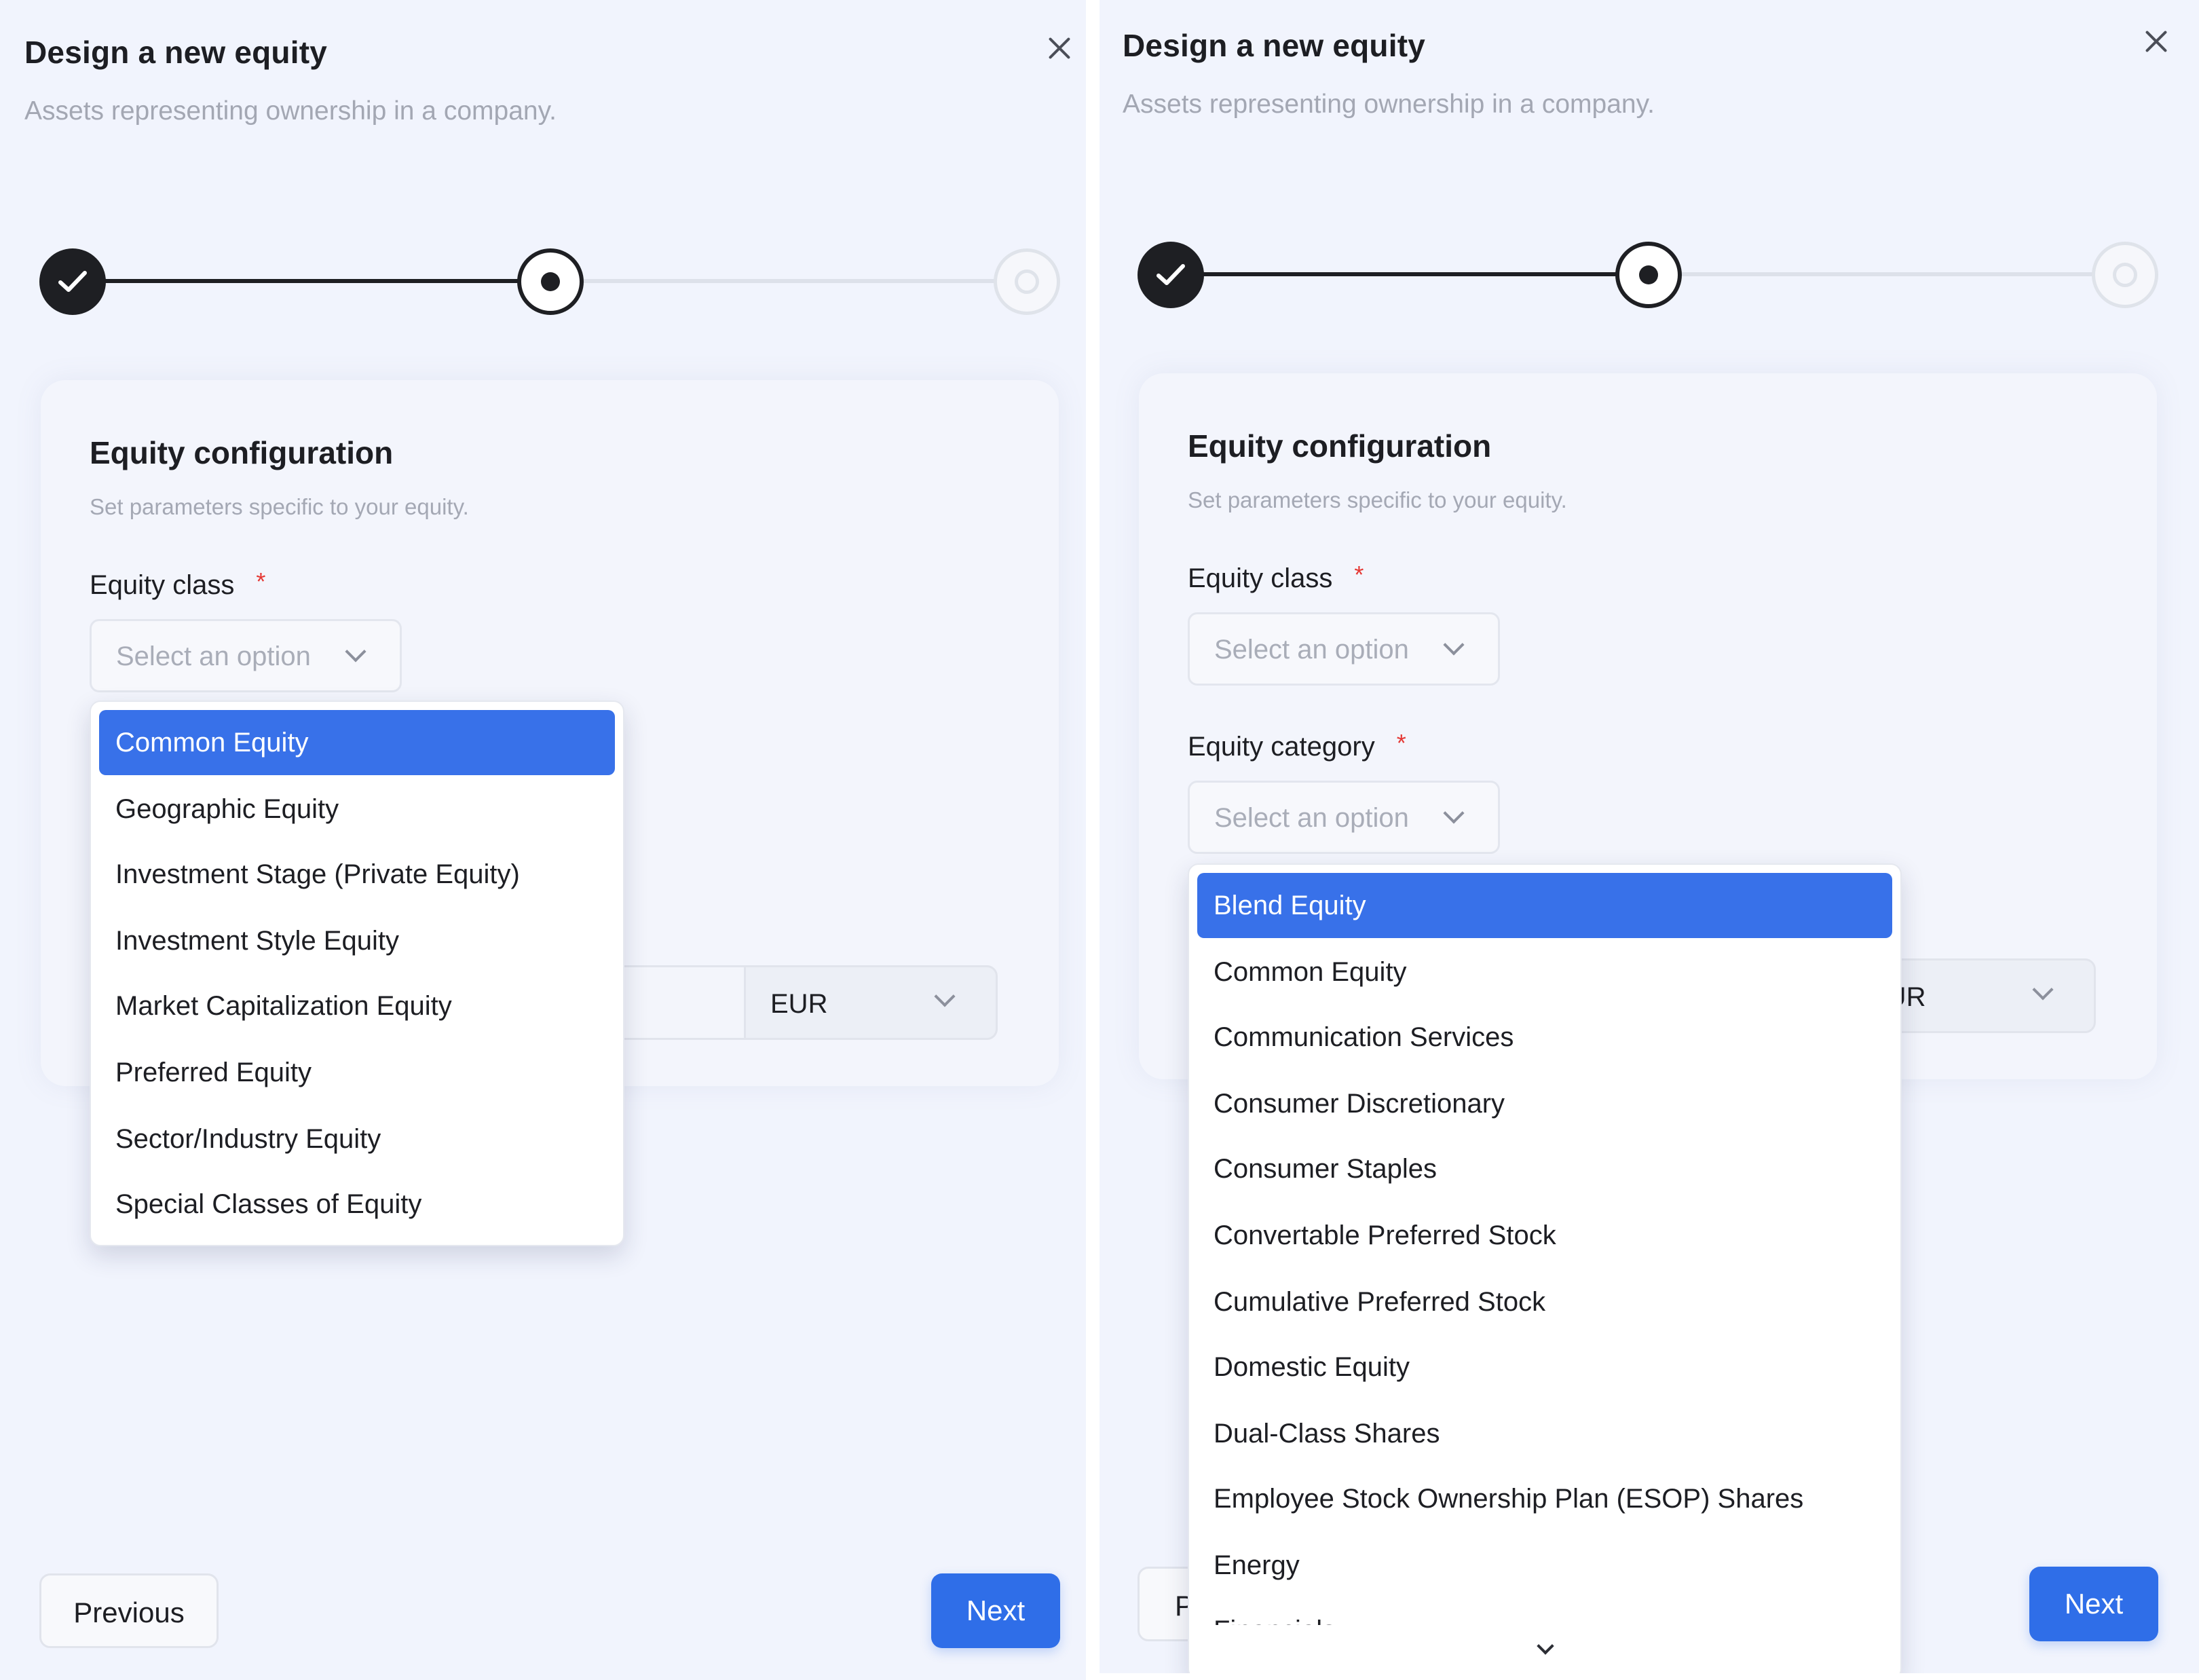 Image resolution: width=2199 pixels, height=1680 pixels. I want to click on dropdown-option: Sector/Industry Equity, so click(357, 1139).